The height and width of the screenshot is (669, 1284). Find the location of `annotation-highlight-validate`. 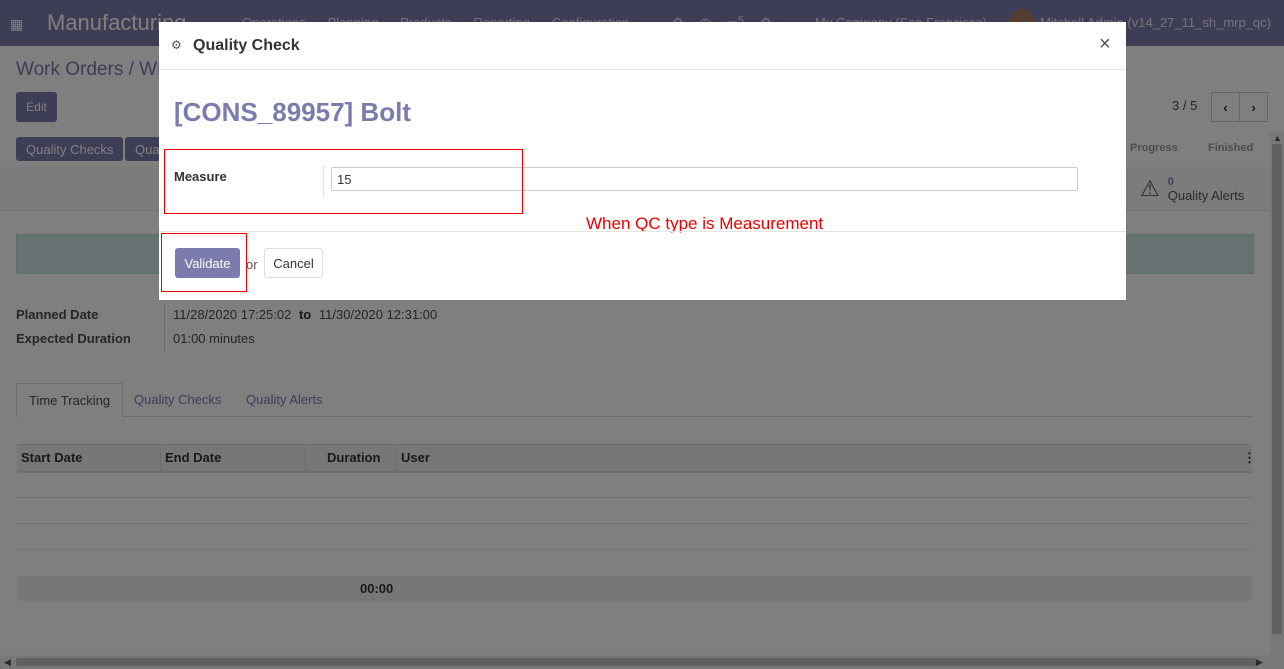

annotation-highlight-validate is located at coordinates (204, 262).